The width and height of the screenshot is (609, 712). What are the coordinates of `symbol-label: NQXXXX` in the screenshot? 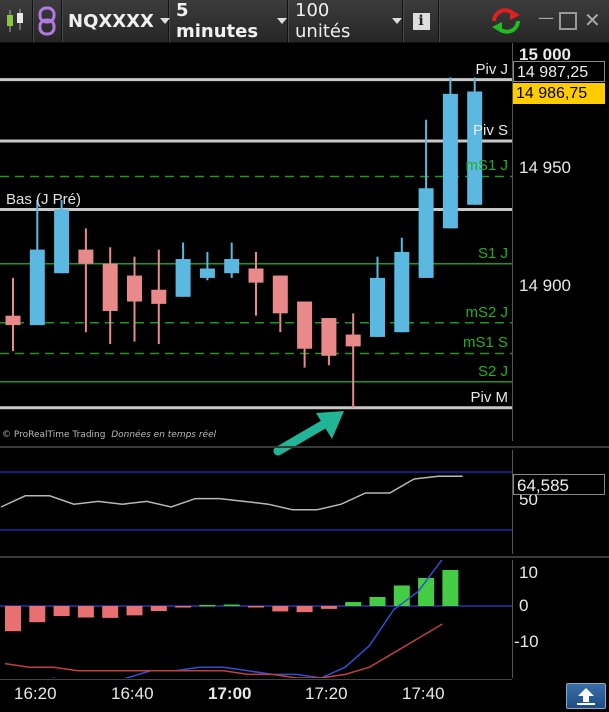 It's located at (111, 21).